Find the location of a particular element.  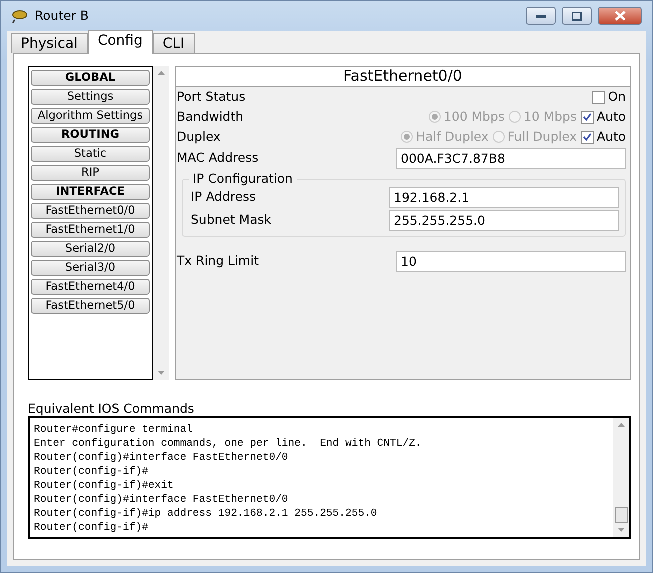

sidebar-button: FastEthernet5/0 is located at coordinates (90, 306).